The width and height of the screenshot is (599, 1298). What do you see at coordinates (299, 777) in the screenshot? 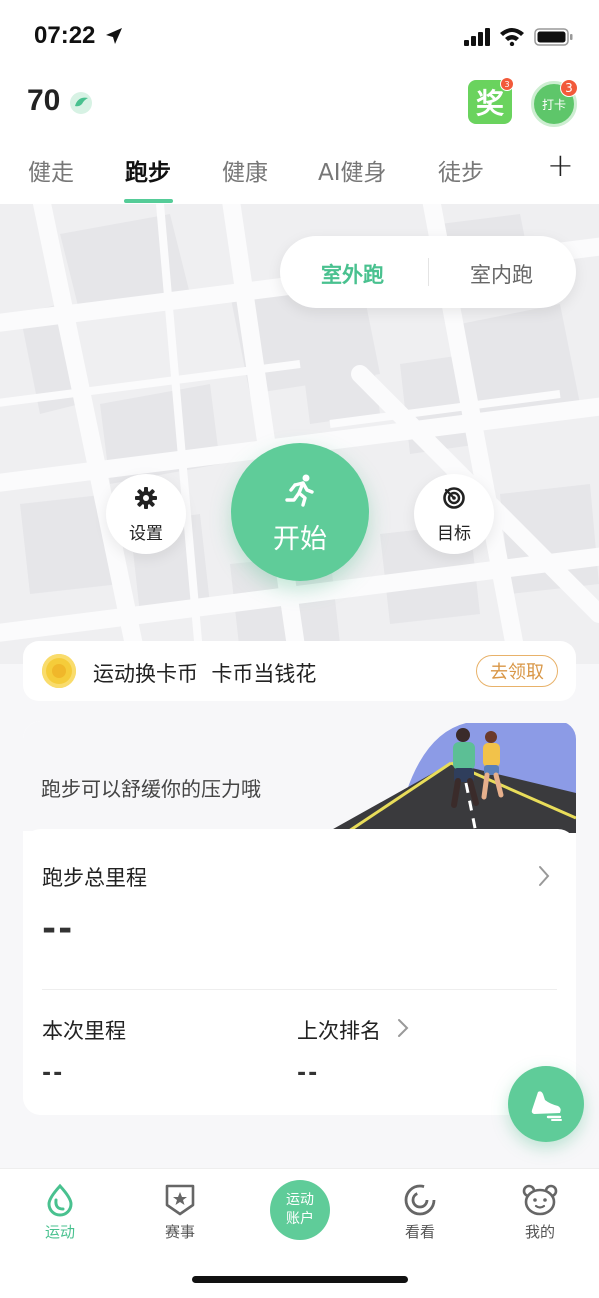
I see `card-hero: 跑步可以舒缓你的压力哦` at bounding box center [299, 777].